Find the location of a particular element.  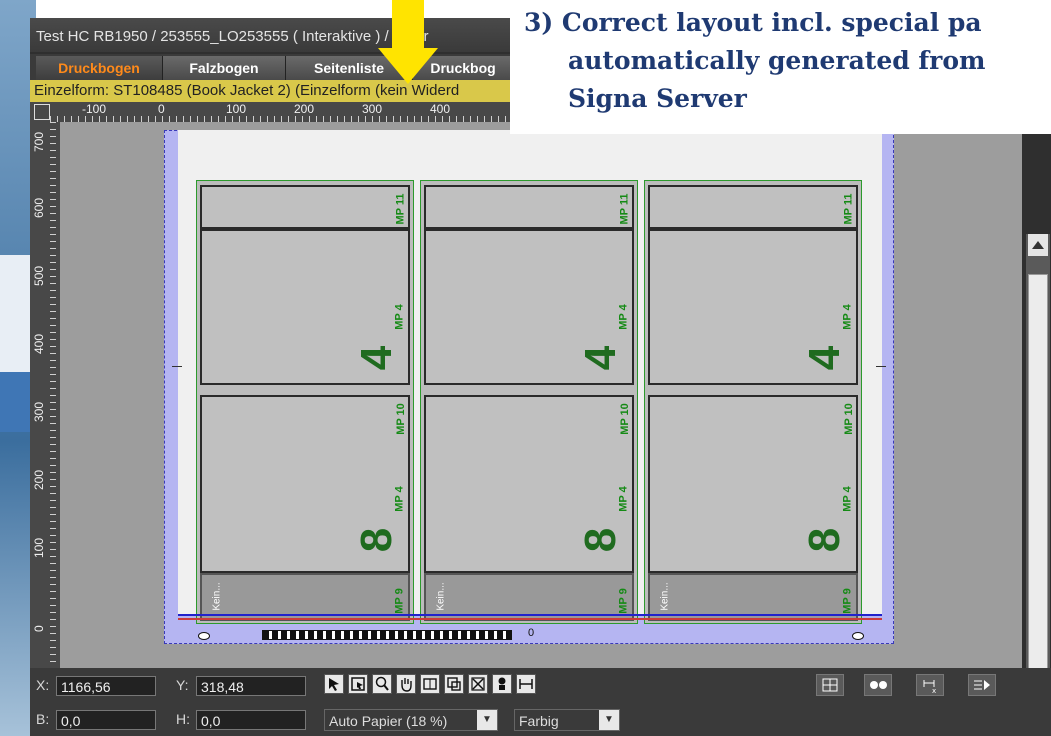

hand-tool-icon is located at coordinates (406, 684).